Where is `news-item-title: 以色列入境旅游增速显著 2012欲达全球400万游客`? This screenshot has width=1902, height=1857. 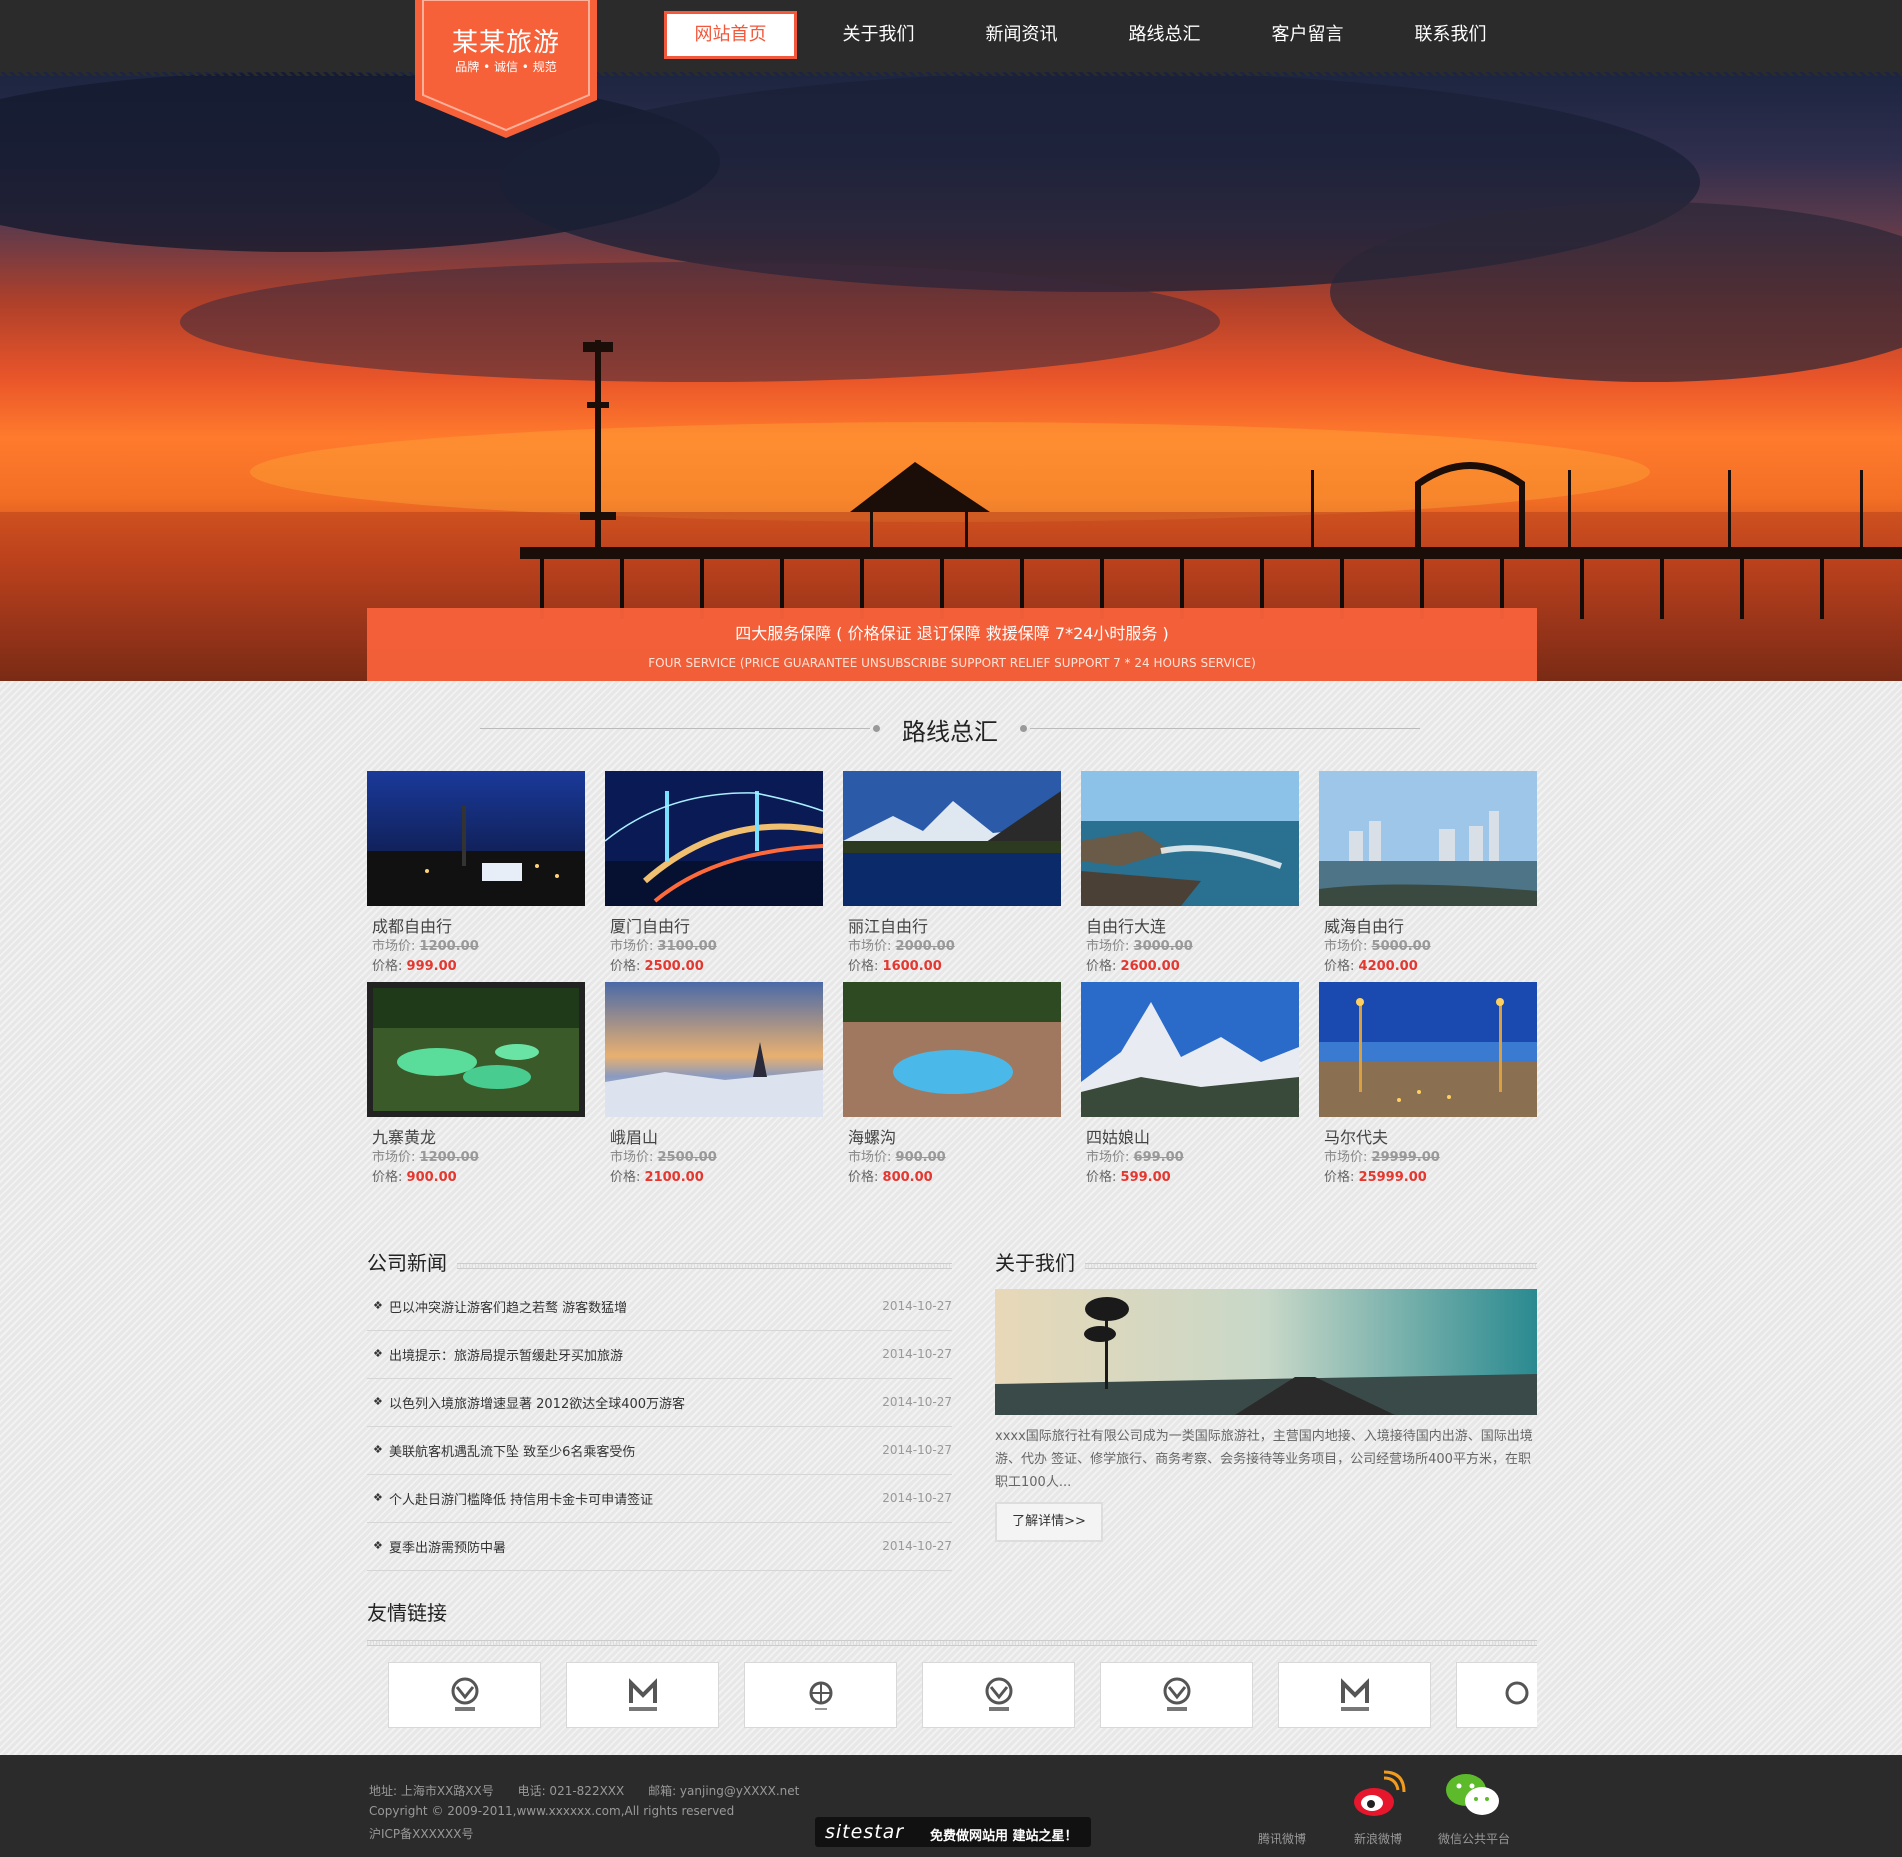 news-item-title: 以色列入境旅游增速显著 2012欲达全球400万游客 is located at coordinates (537, 1402).